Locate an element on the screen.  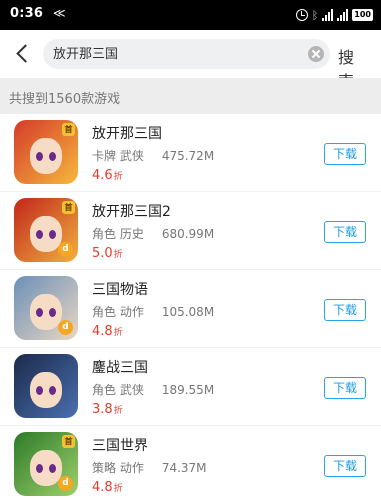
game-name: 放开那三国2 is located at coordinates (131, 211).